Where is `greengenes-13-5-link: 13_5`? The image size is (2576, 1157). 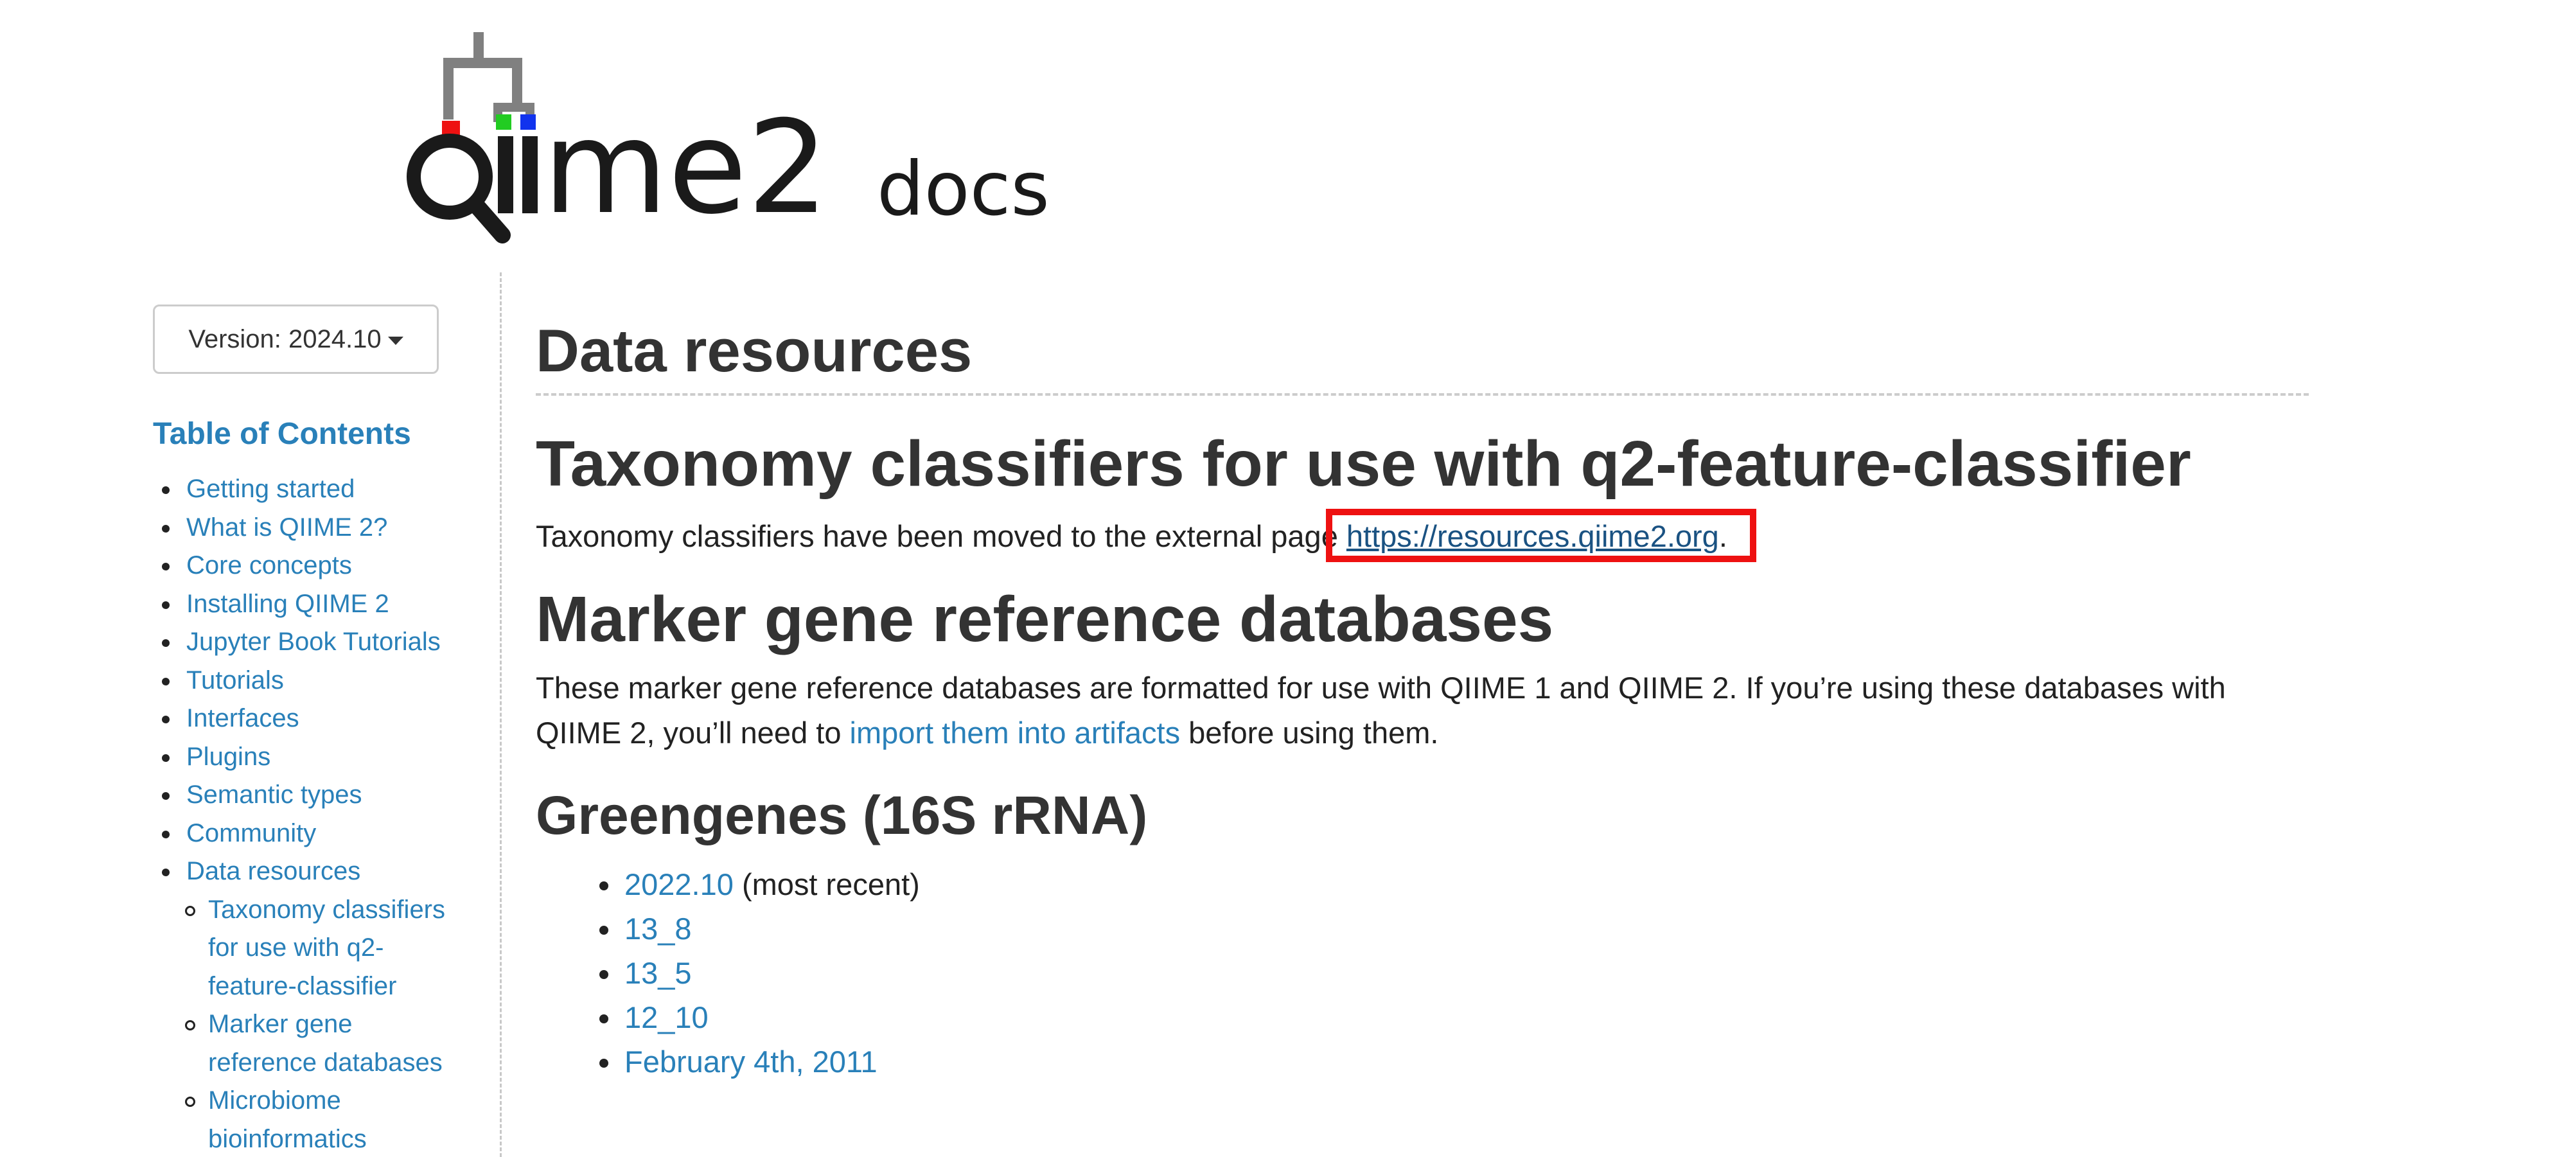
greengenes-13-5-link: 13_5 is located at coordinates (658, 973).